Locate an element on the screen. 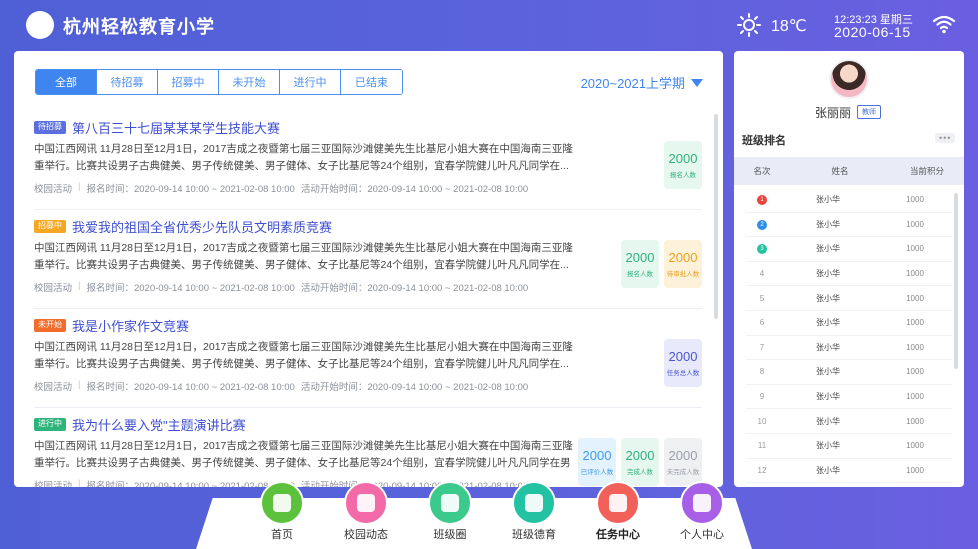 This screenshot has height=549, width=978. activity-title: 我爱我的祖国全省优秀少先队员文明素质竞赛 is located at coordinates (202, 226).